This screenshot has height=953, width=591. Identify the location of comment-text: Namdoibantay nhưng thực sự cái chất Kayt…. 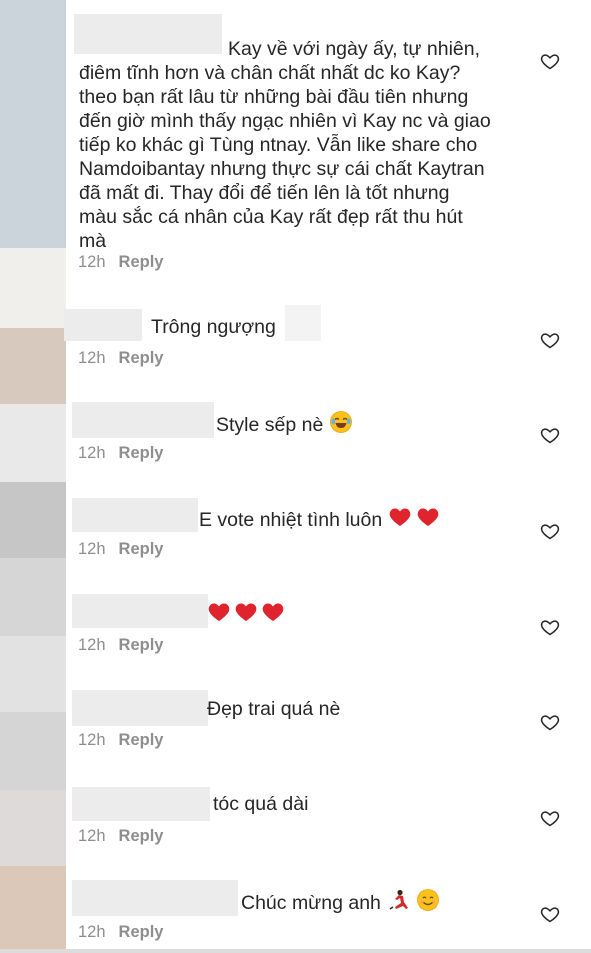
(282, 169).